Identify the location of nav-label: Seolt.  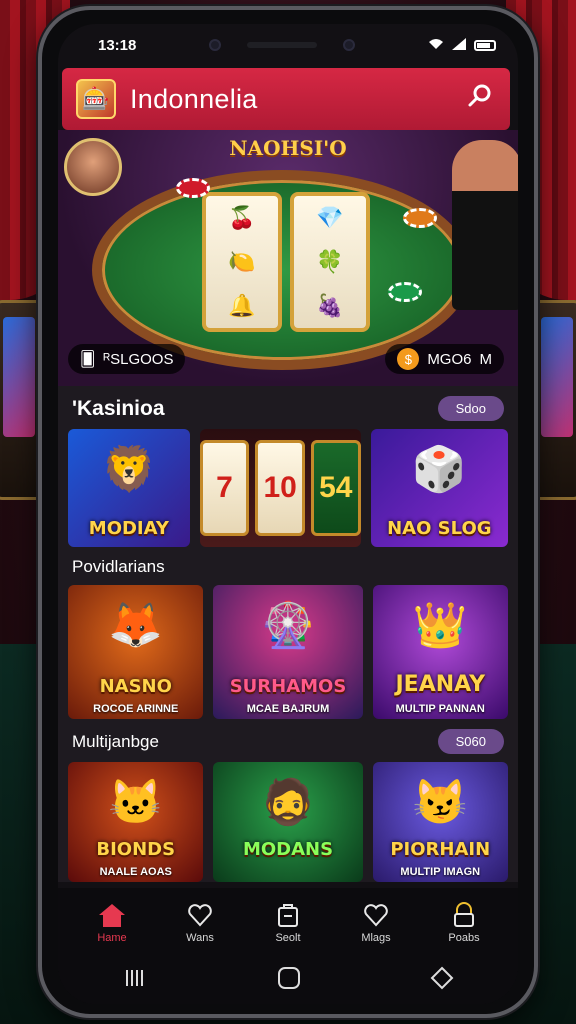
(288, 938).